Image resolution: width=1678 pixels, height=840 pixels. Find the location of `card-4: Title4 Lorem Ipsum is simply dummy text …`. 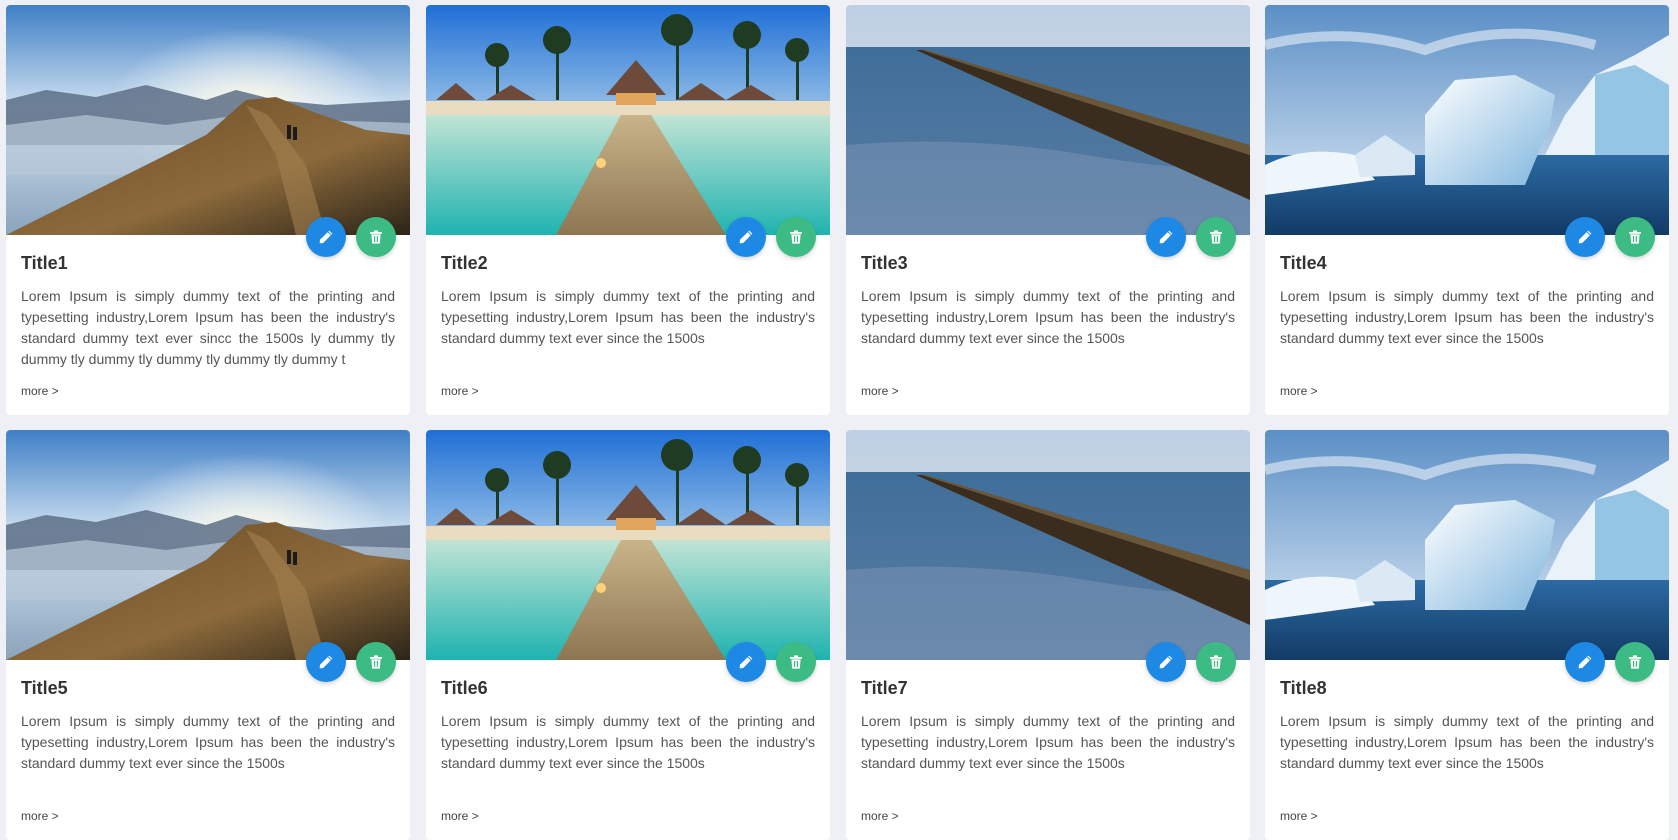

card-4: Title4 Lorem Ipsum is simply dummy text … is located at coordinates (1467, 210).